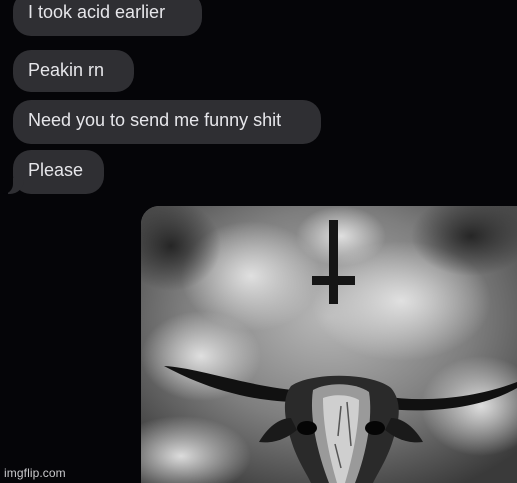 This screenshot has height=483, width=517. I want to click on message-bubble: Need you to send me funny shit, so click(167, 122).